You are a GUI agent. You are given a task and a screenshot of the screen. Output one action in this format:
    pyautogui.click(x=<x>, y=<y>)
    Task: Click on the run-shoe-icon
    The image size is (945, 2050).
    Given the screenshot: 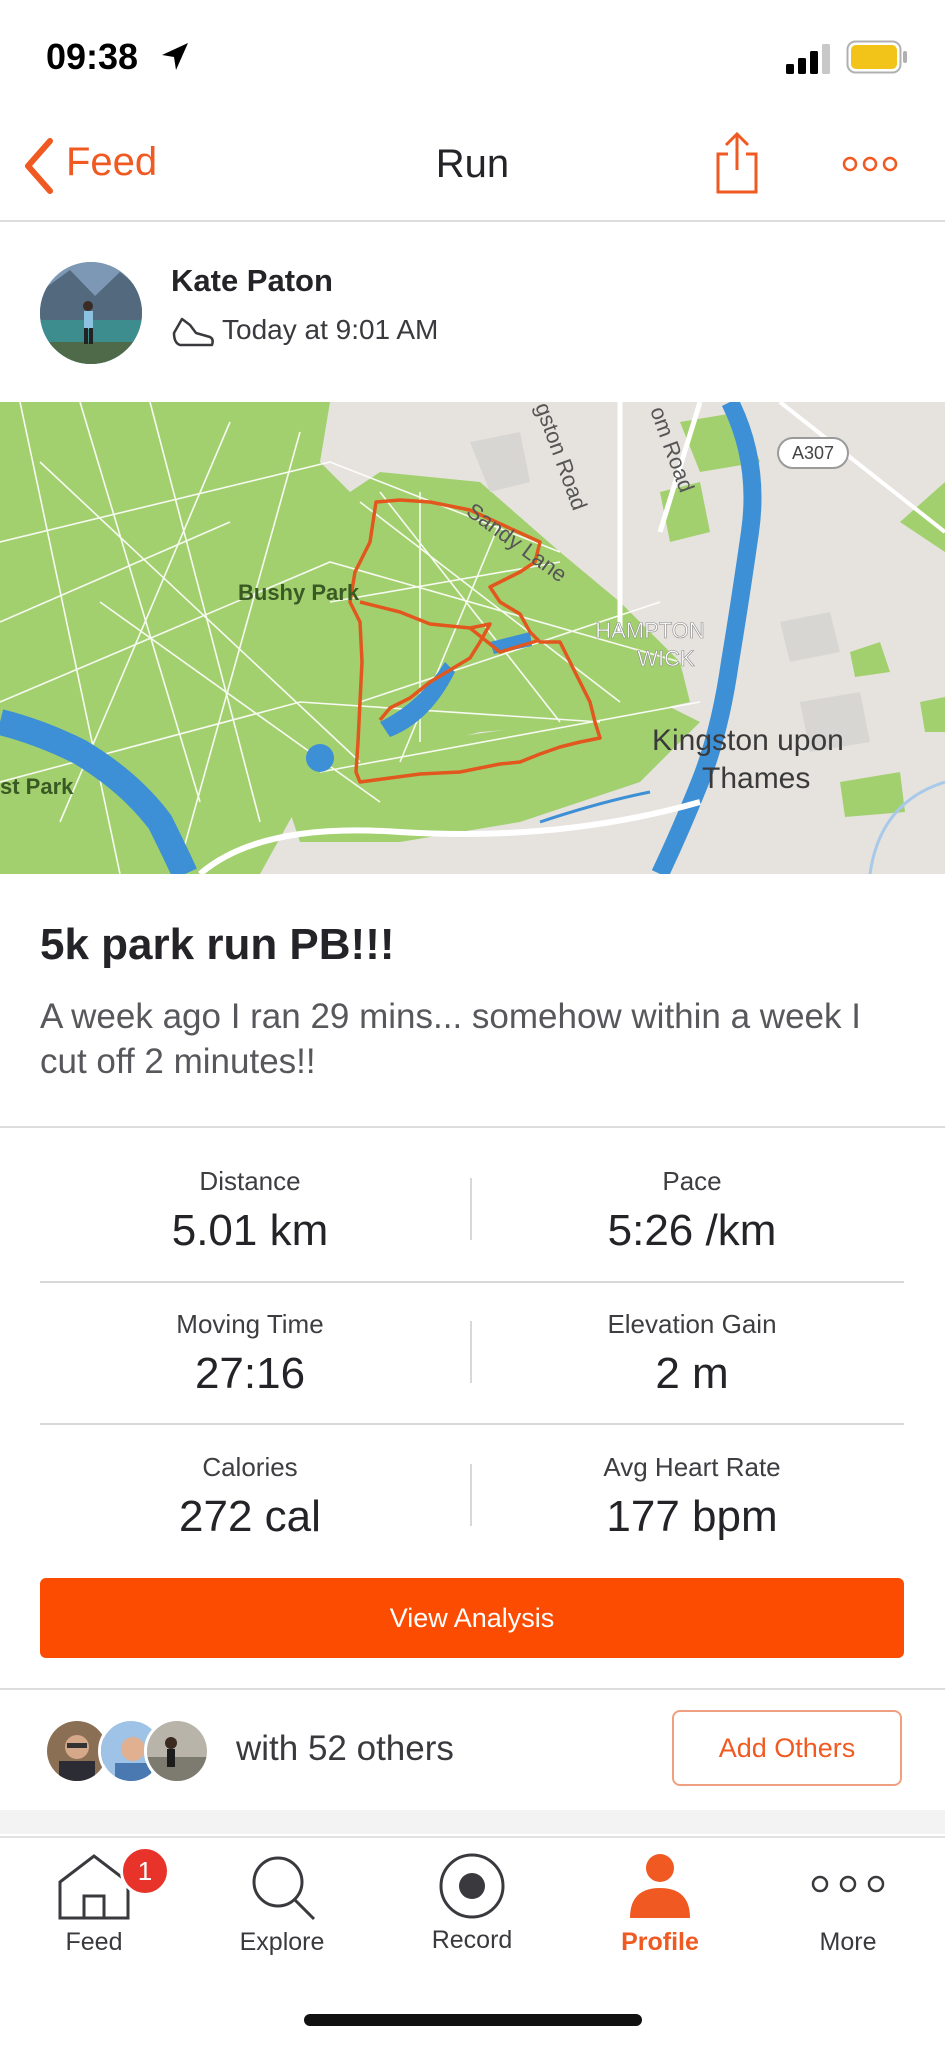 What is the action you would take?
    pyautogui.click(x=193, y=332)
    